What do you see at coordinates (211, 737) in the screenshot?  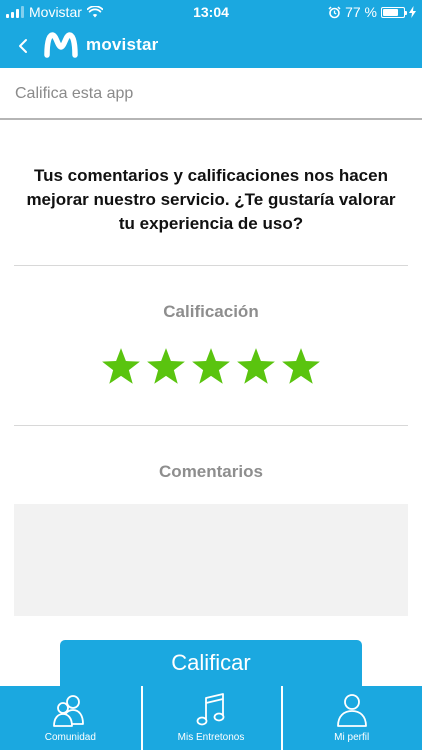 I see `tab-label: Mis Entretonos` at bounding box center [211, 737].